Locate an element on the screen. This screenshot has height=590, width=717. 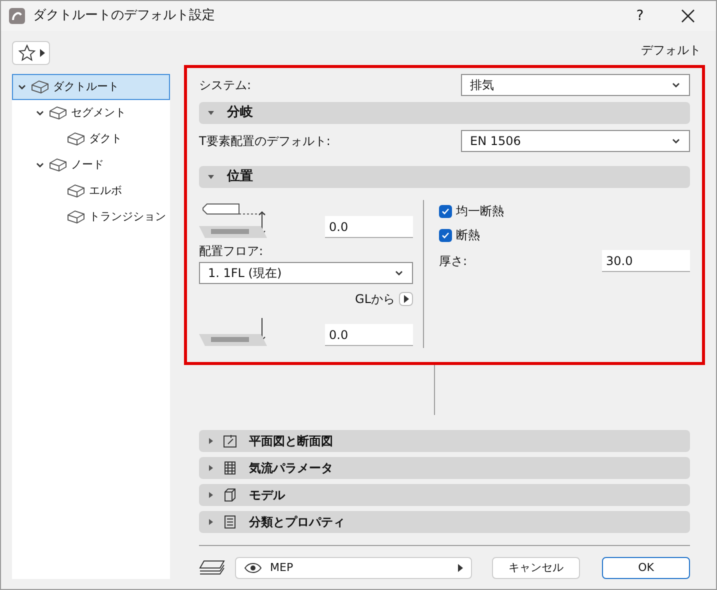
layer-dropdown: MEP is located at coordinates (353, 568).